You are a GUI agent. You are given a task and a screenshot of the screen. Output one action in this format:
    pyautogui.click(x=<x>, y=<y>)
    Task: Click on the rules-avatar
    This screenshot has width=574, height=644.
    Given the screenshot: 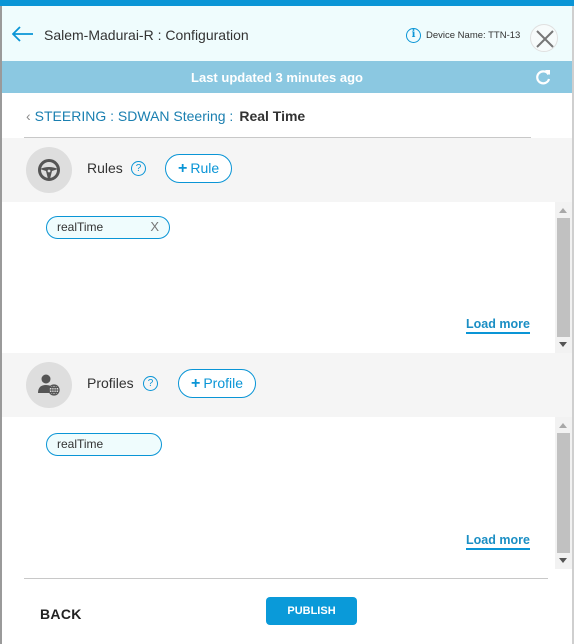 What is the action you would take?
    pyautogui.click(x=49, y=170)
    